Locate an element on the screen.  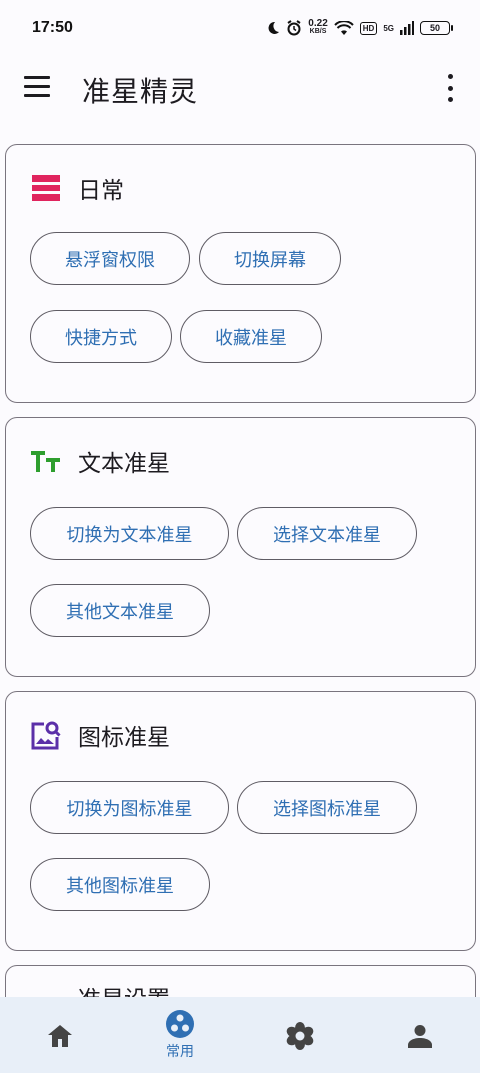
signal-icon is located at coordinates (407, 28).